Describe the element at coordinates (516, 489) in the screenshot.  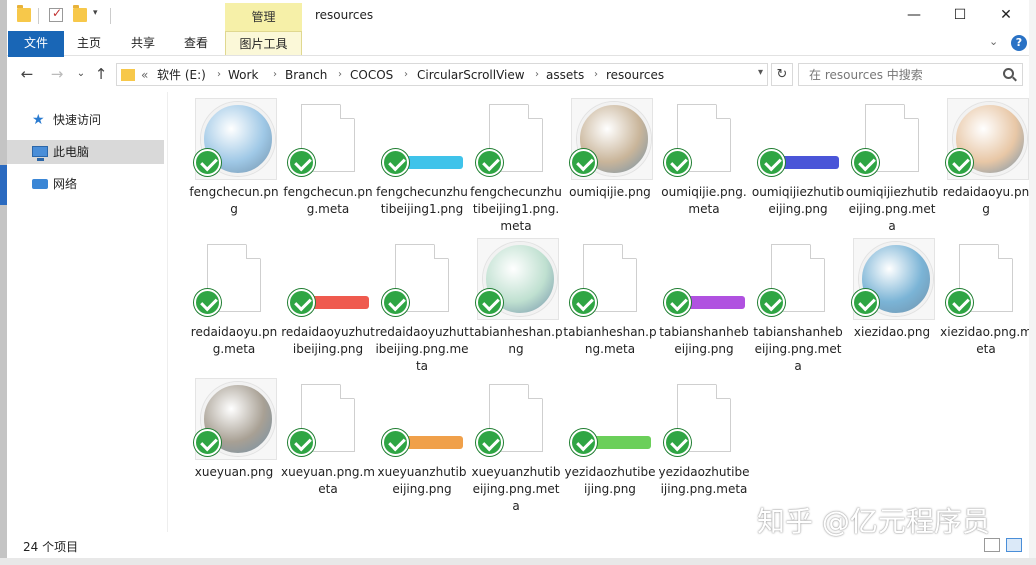
I see `file-name: xueyuanzhutibeijing.png.meta` at that location.